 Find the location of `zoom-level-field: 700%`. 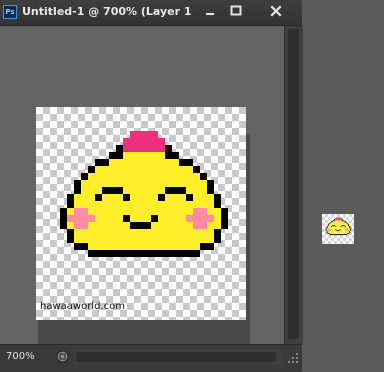

zoom-level-field: 700% is located at coordinates (26, 357).